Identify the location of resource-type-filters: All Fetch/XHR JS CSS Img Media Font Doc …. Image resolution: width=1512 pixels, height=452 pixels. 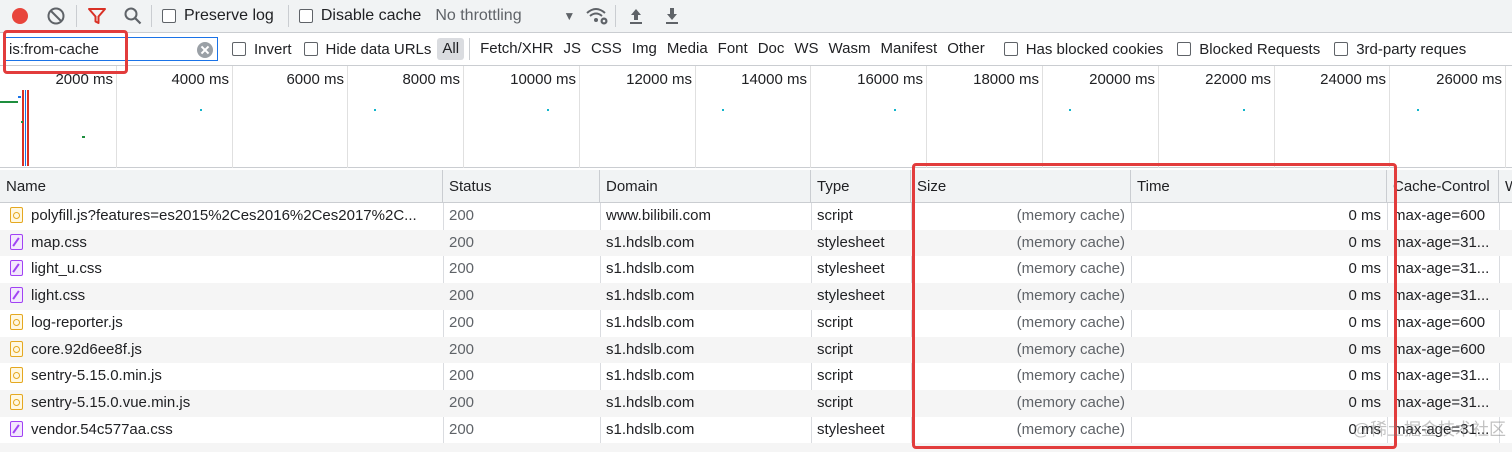
(713, 49).